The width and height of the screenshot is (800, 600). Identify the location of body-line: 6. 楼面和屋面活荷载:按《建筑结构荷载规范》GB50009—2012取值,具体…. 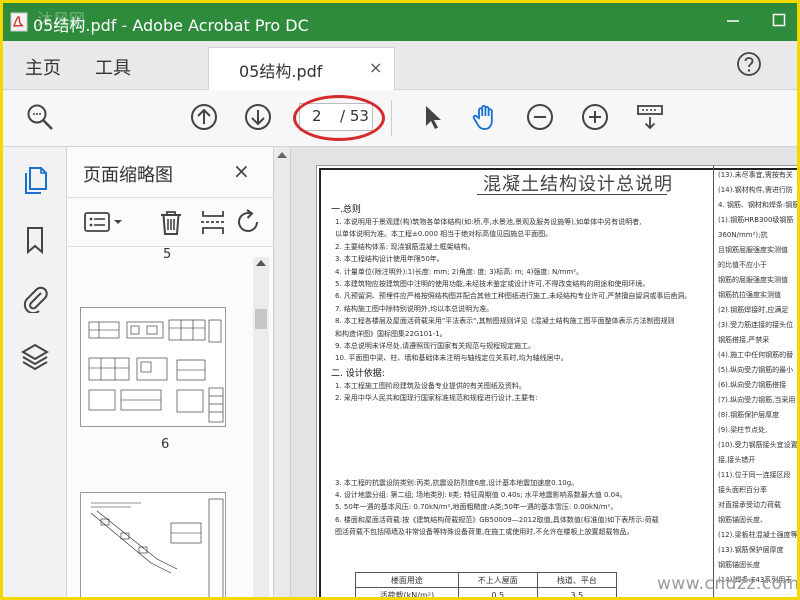
(497, 519).